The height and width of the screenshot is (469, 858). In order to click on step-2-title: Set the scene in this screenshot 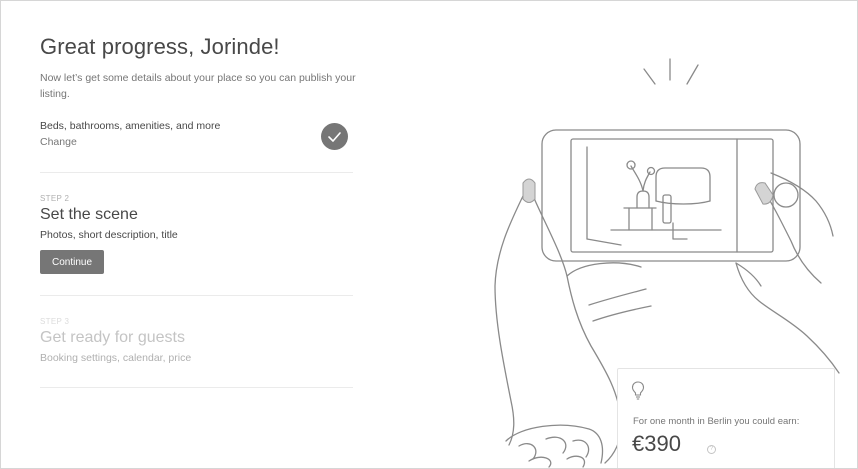, I will do `click(89, 214)`.